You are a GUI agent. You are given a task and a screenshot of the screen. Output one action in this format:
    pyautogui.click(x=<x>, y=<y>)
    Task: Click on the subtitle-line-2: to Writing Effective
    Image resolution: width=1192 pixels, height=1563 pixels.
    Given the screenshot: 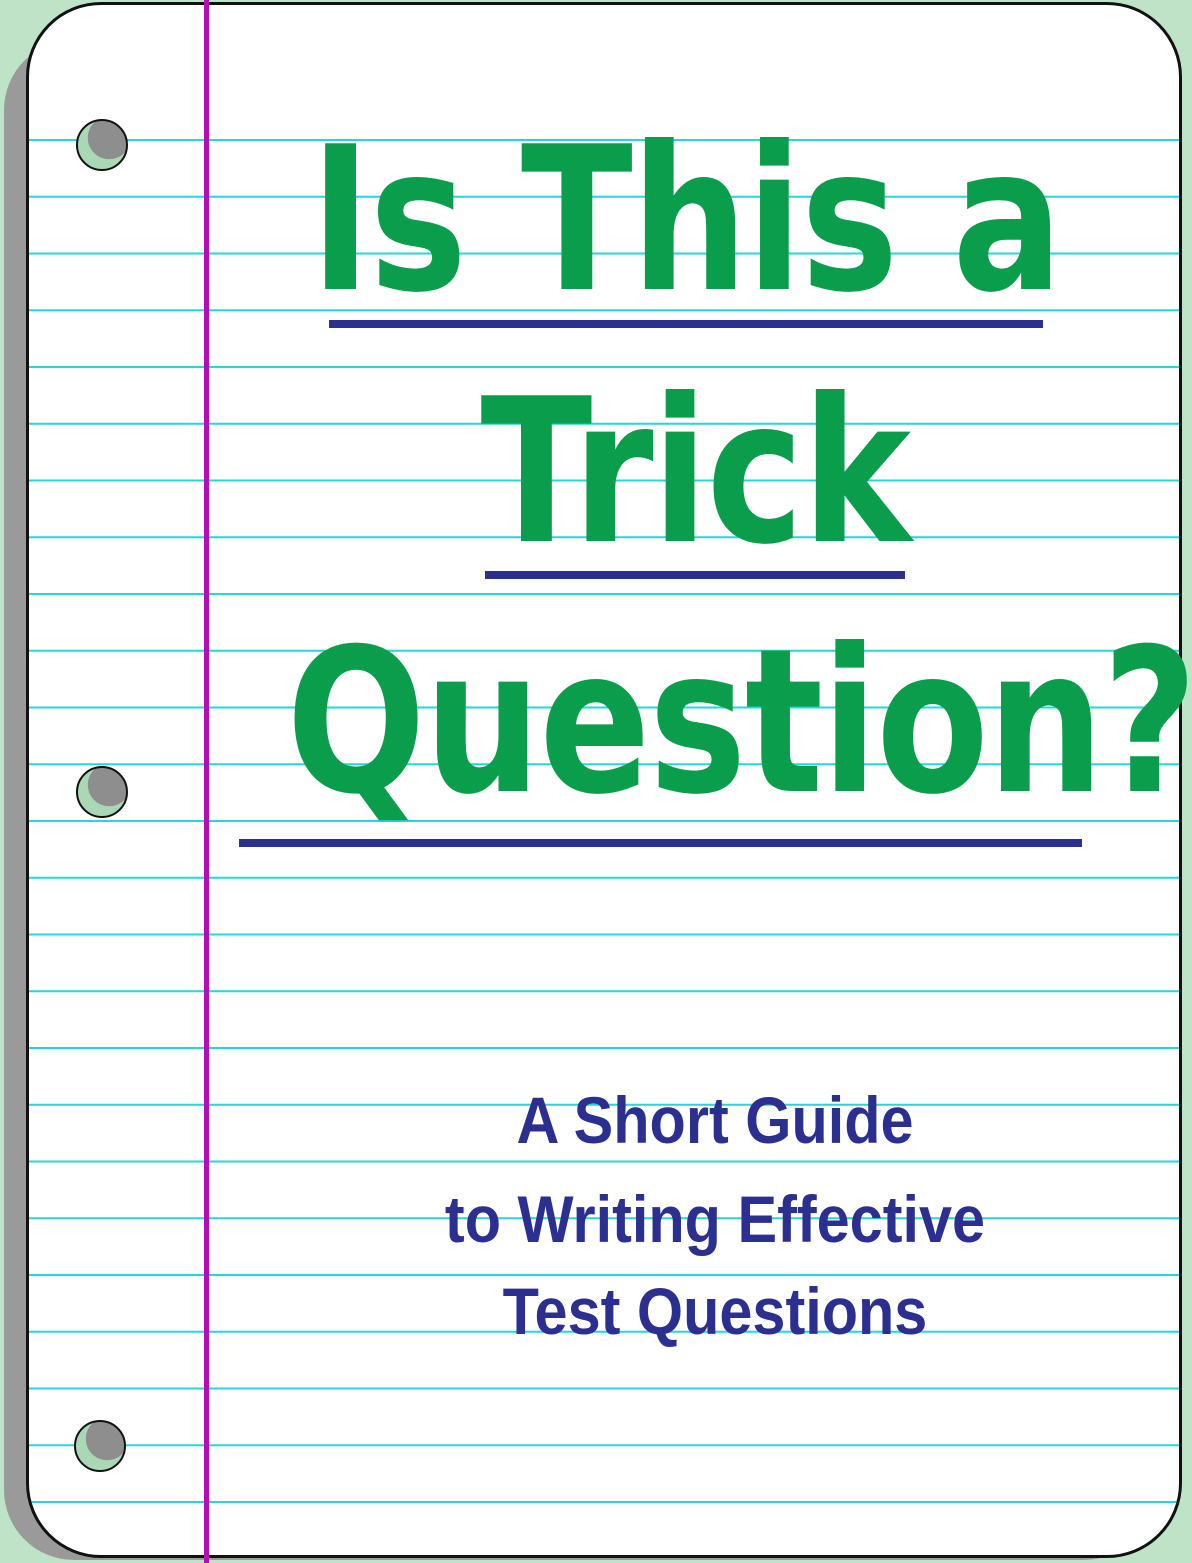 What is the action you would take?
    pyautogui.click(x=715, y=1219)
    